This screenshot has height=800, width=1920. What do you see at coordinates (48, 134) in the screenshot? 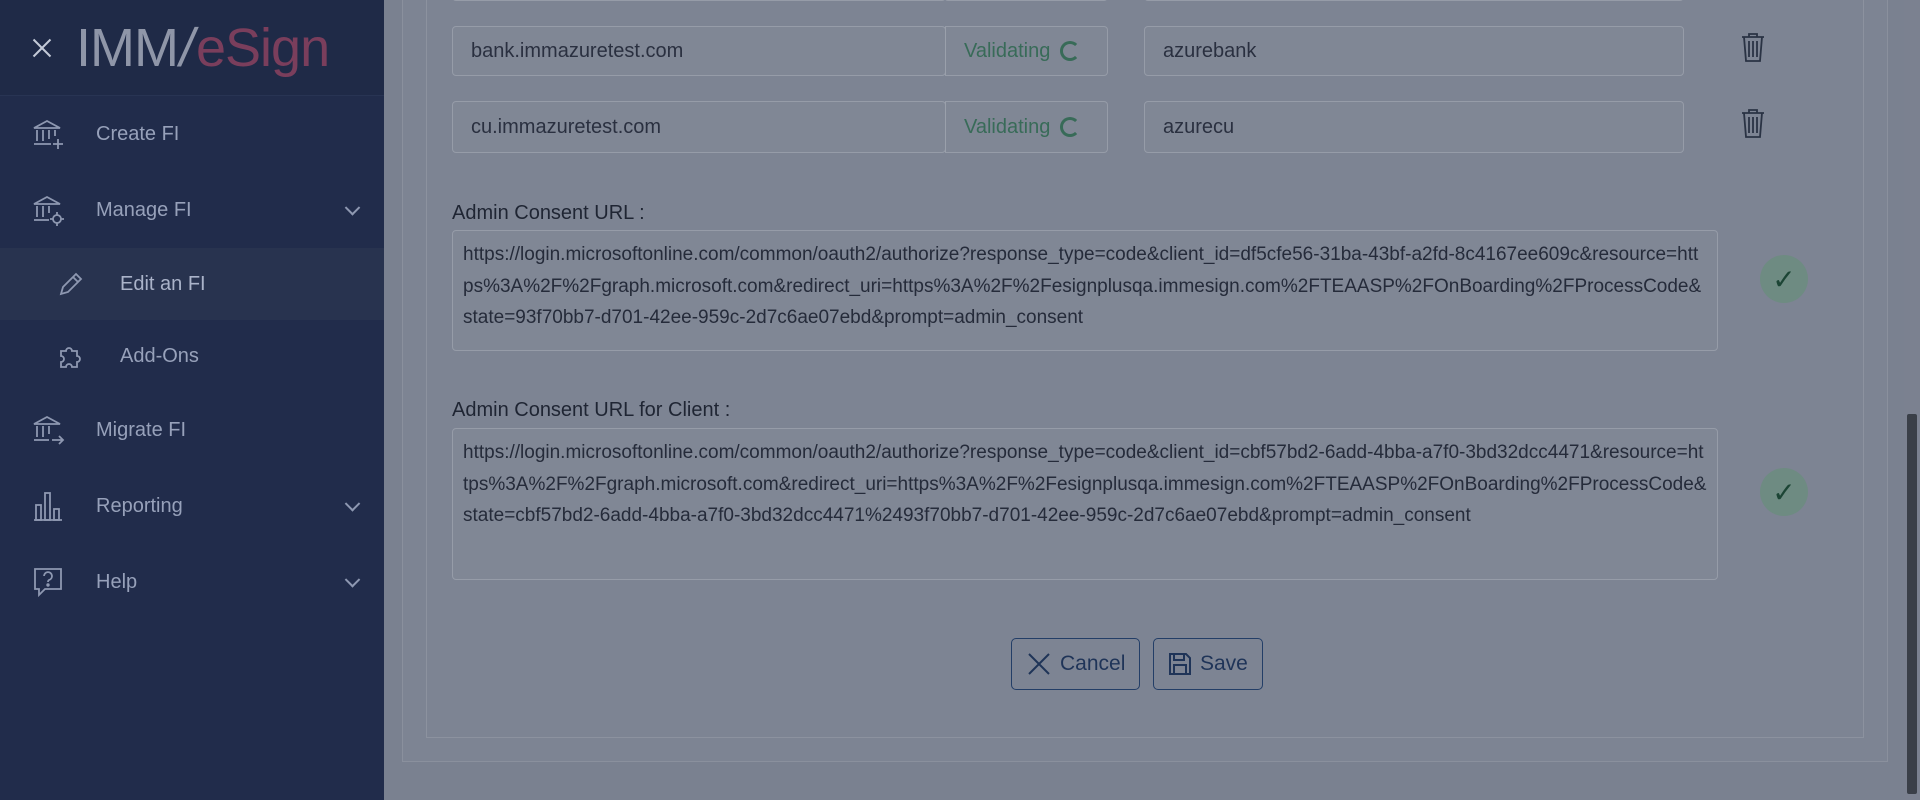
I see `bank-add-icon` at bounding box center [48, 134].